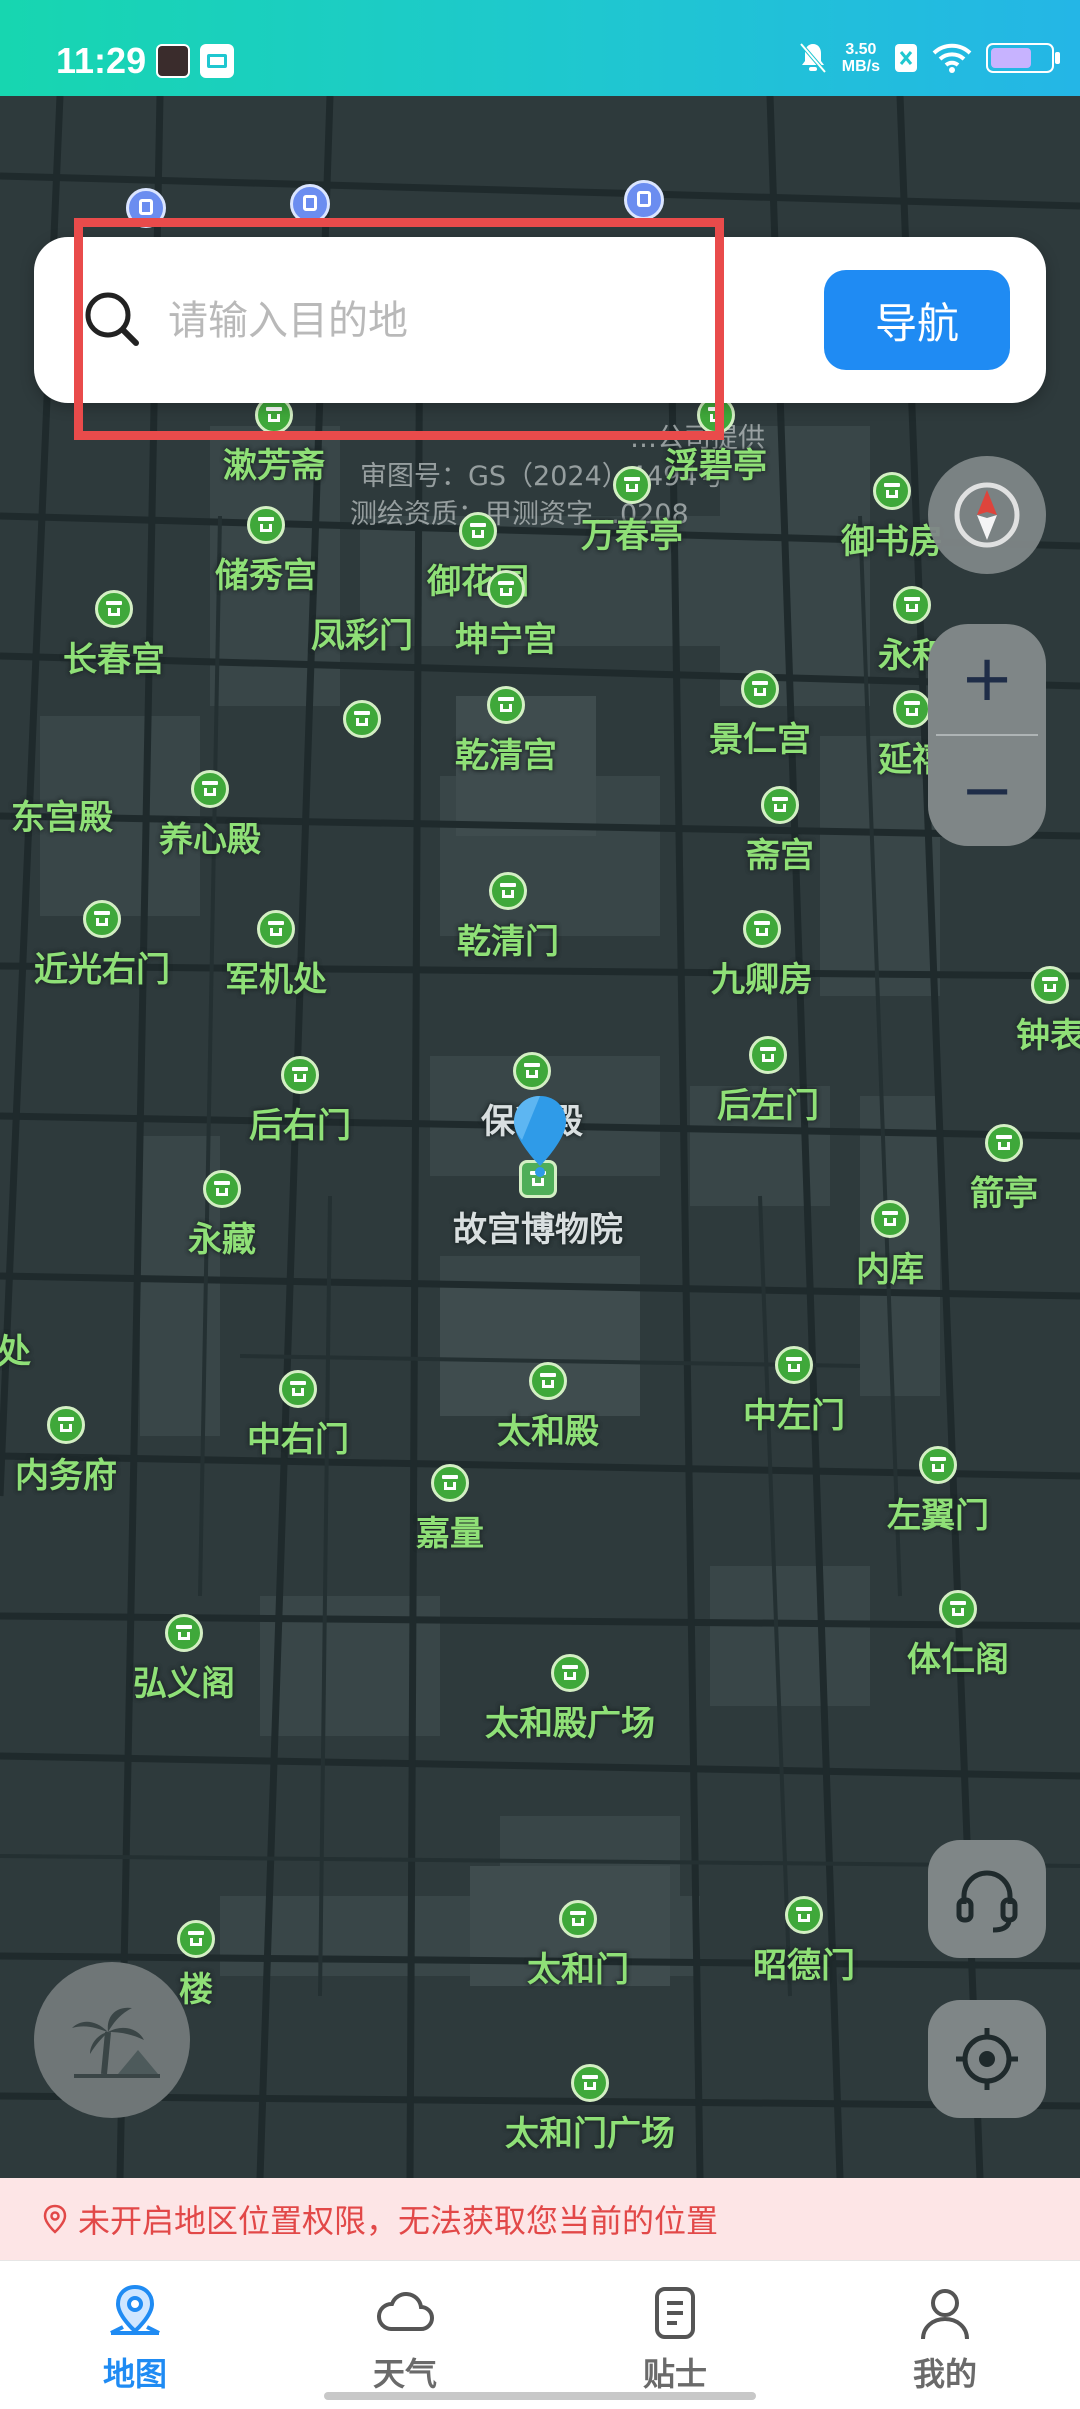 The height and width of the screenshot is (2409, 1080). I want to click on compass-button, so click(987, 515).